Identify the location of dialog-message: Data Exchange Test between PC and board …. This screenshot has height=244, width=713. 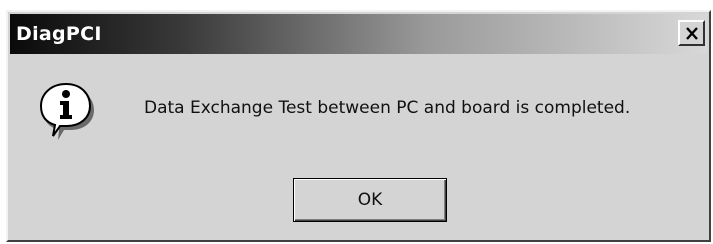
(387, 108).